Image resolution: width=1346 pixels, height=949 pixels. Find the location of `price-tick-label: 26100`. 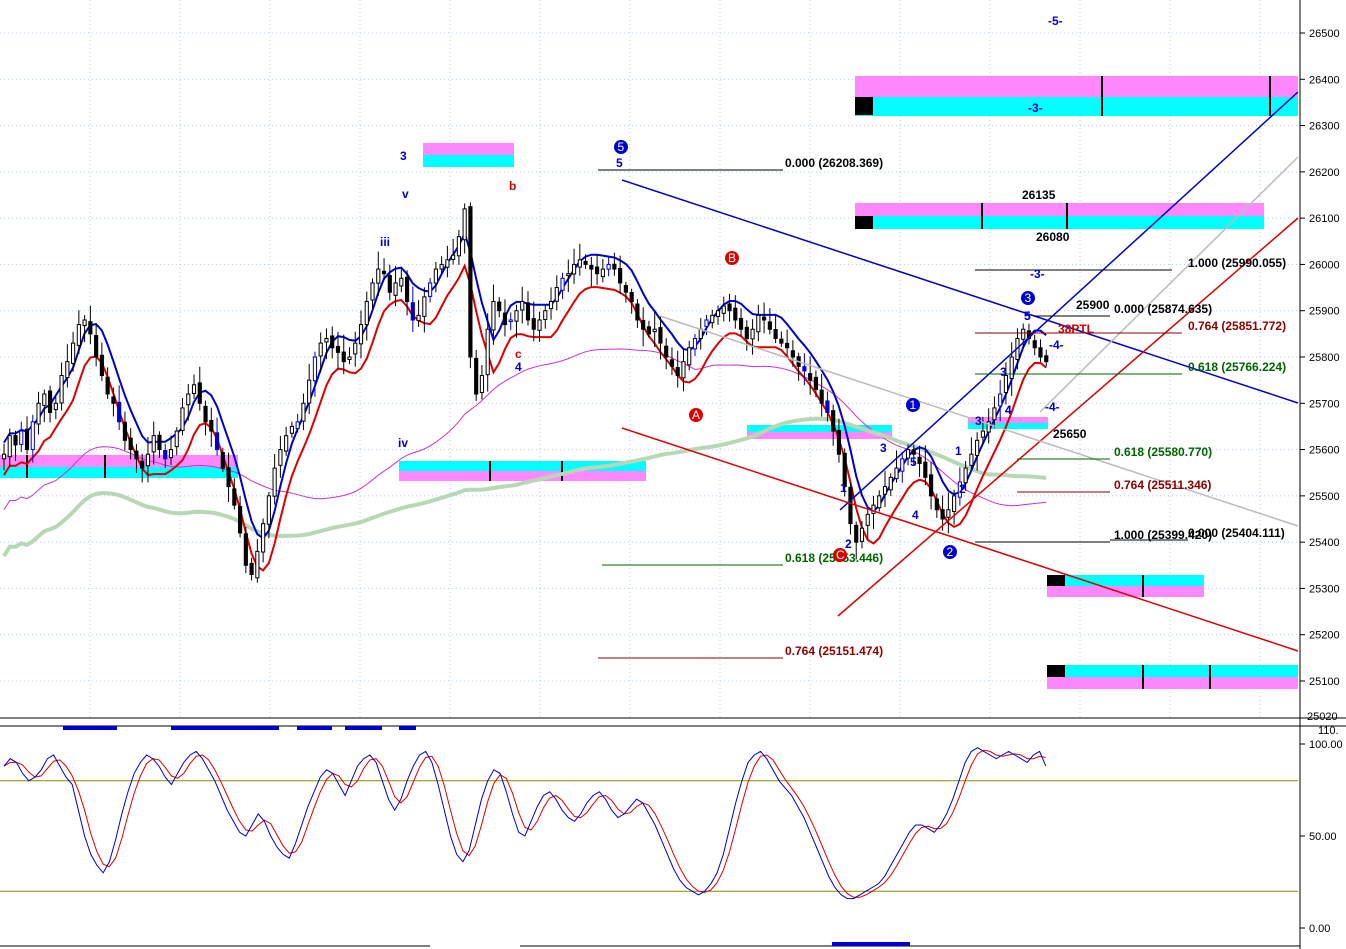

price-tick-label: 26100 is located at coordinates (1324, 219).